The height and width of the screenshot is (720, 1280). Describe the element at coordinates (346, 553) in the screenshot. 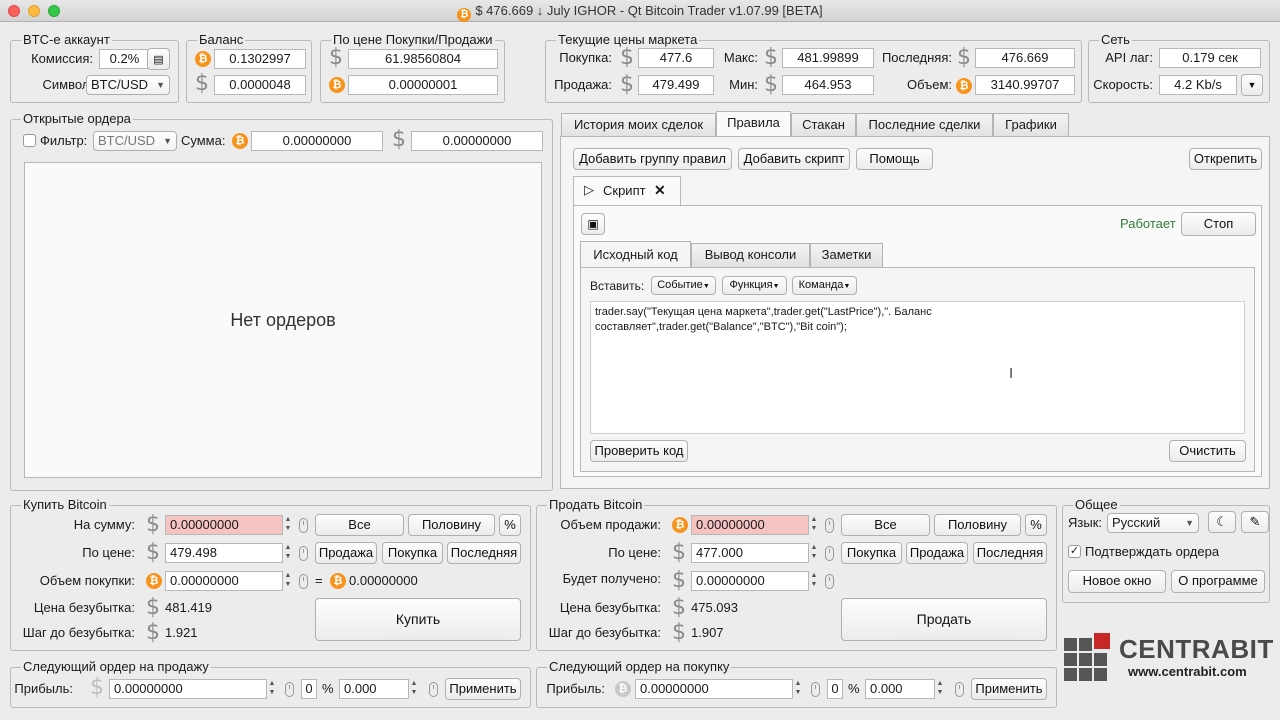

I see `buy-price-sell-button: Продажа` at that location.